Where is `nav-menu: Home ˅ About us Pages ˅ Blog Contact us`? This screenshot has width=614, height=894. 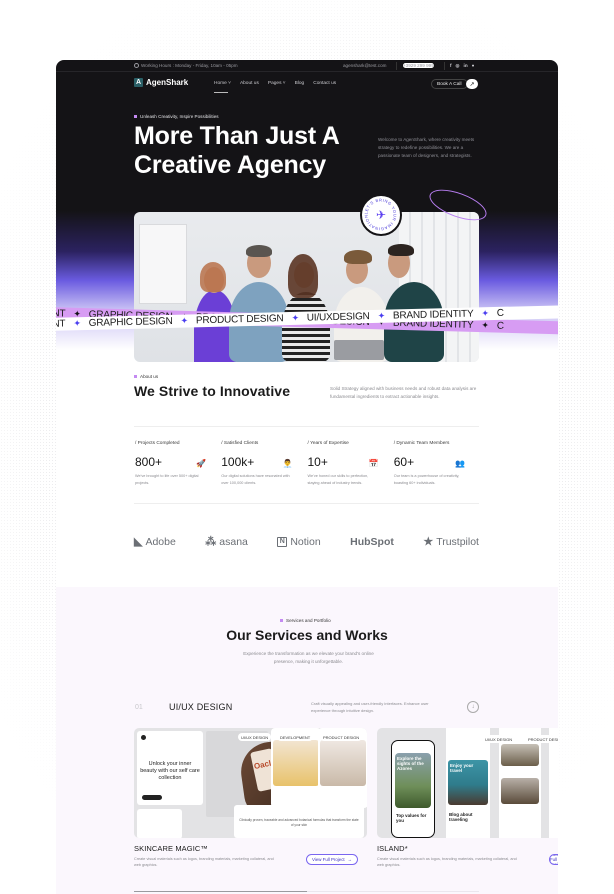
nav-menu: Home ˅ About us Pages ˅ Blog Contact us is located at coordinates (275, 87).